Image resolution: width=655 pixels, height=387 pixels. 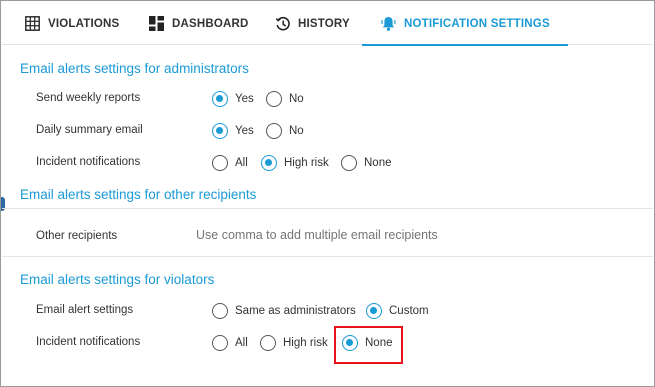 What do you see at coordinates (406, 235) in the screenshot?
I see `other-recipients-input` at bounding box center [406, 235].